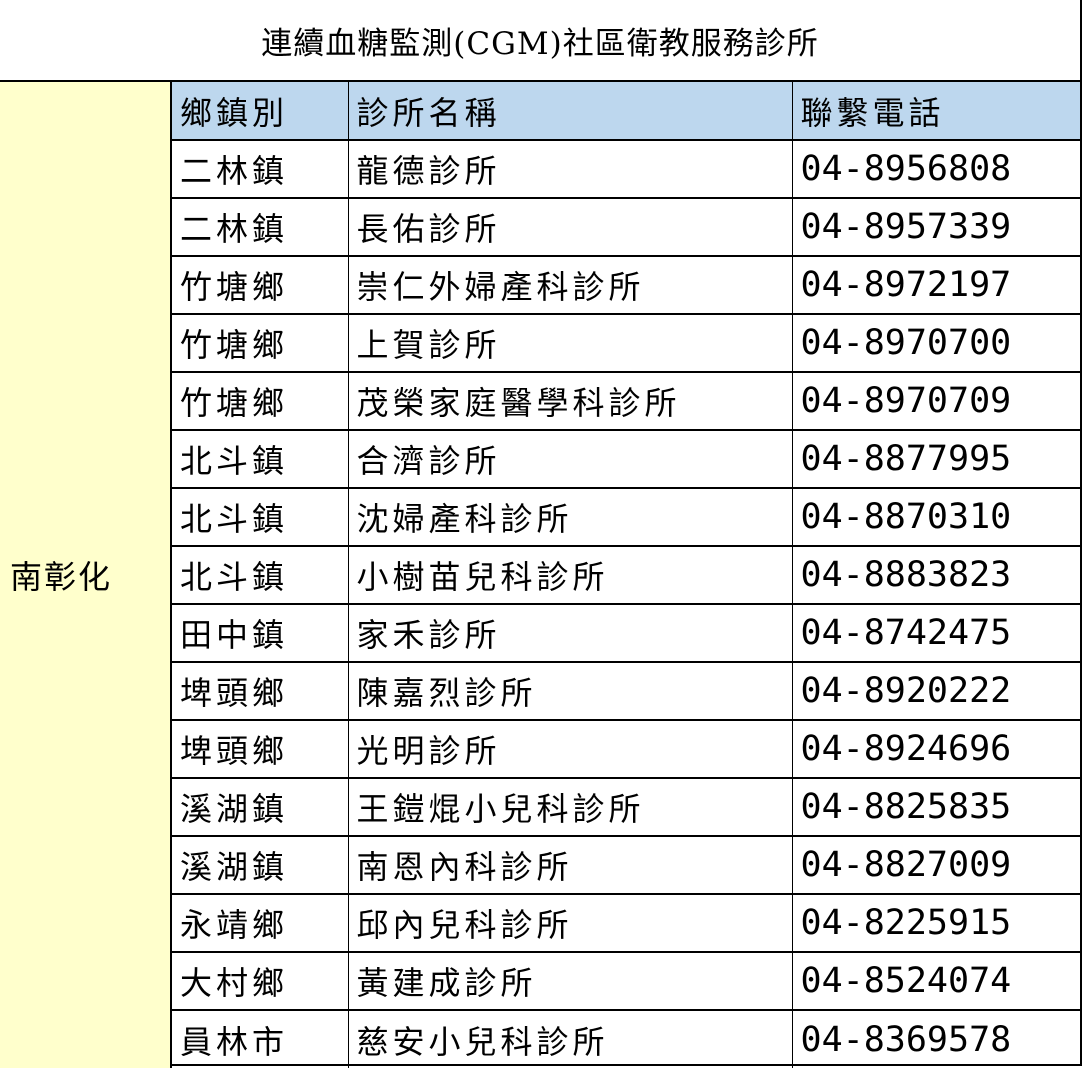  What do you see at coordinates (936, 865) in the screenshot?
I see `phone-cell: 04-8827009` at bounding box center [936, 865].